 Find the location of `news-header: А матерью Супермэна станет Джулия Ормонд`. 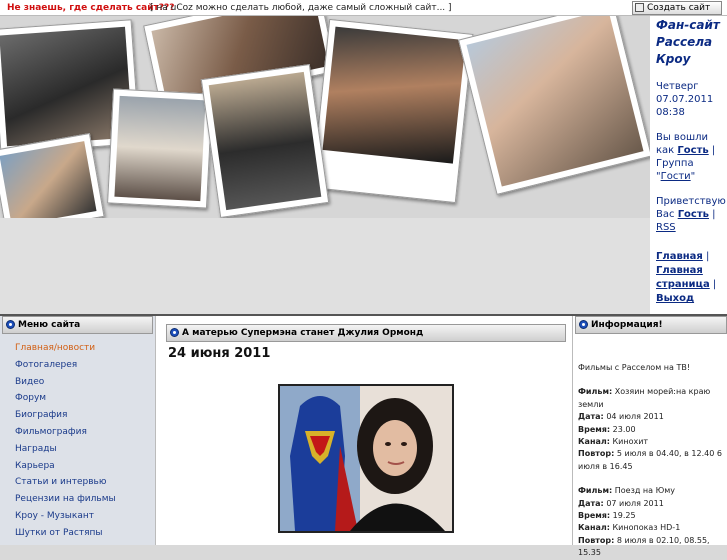

news-header: А матерью Супермэна станет Джулия Ормонд is located at coordinates (366, 333).